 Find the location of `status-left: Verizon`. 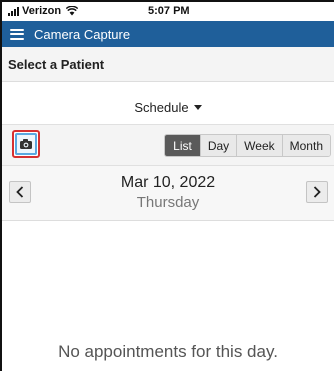

status-left: Verizon is located at coordinates (43, 11).